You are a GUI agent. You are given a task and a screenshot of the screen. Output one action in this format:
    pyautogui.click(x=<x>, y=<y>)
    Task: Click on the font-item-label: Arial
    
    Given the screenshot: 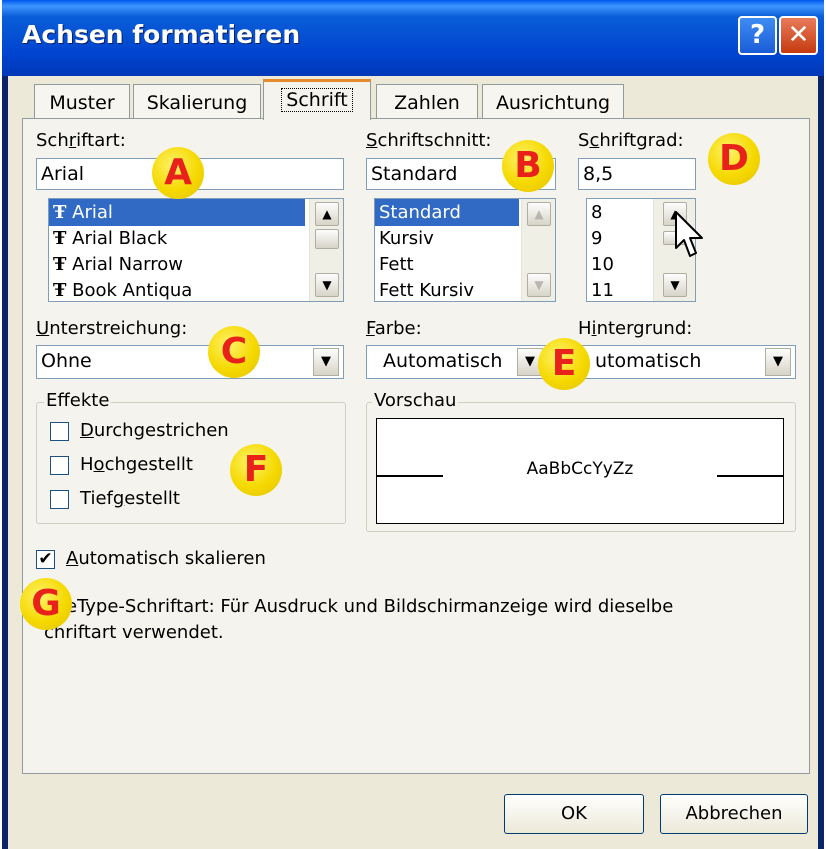 What is the action you would take?
    pyautogui.click(x=92, y=212)
    